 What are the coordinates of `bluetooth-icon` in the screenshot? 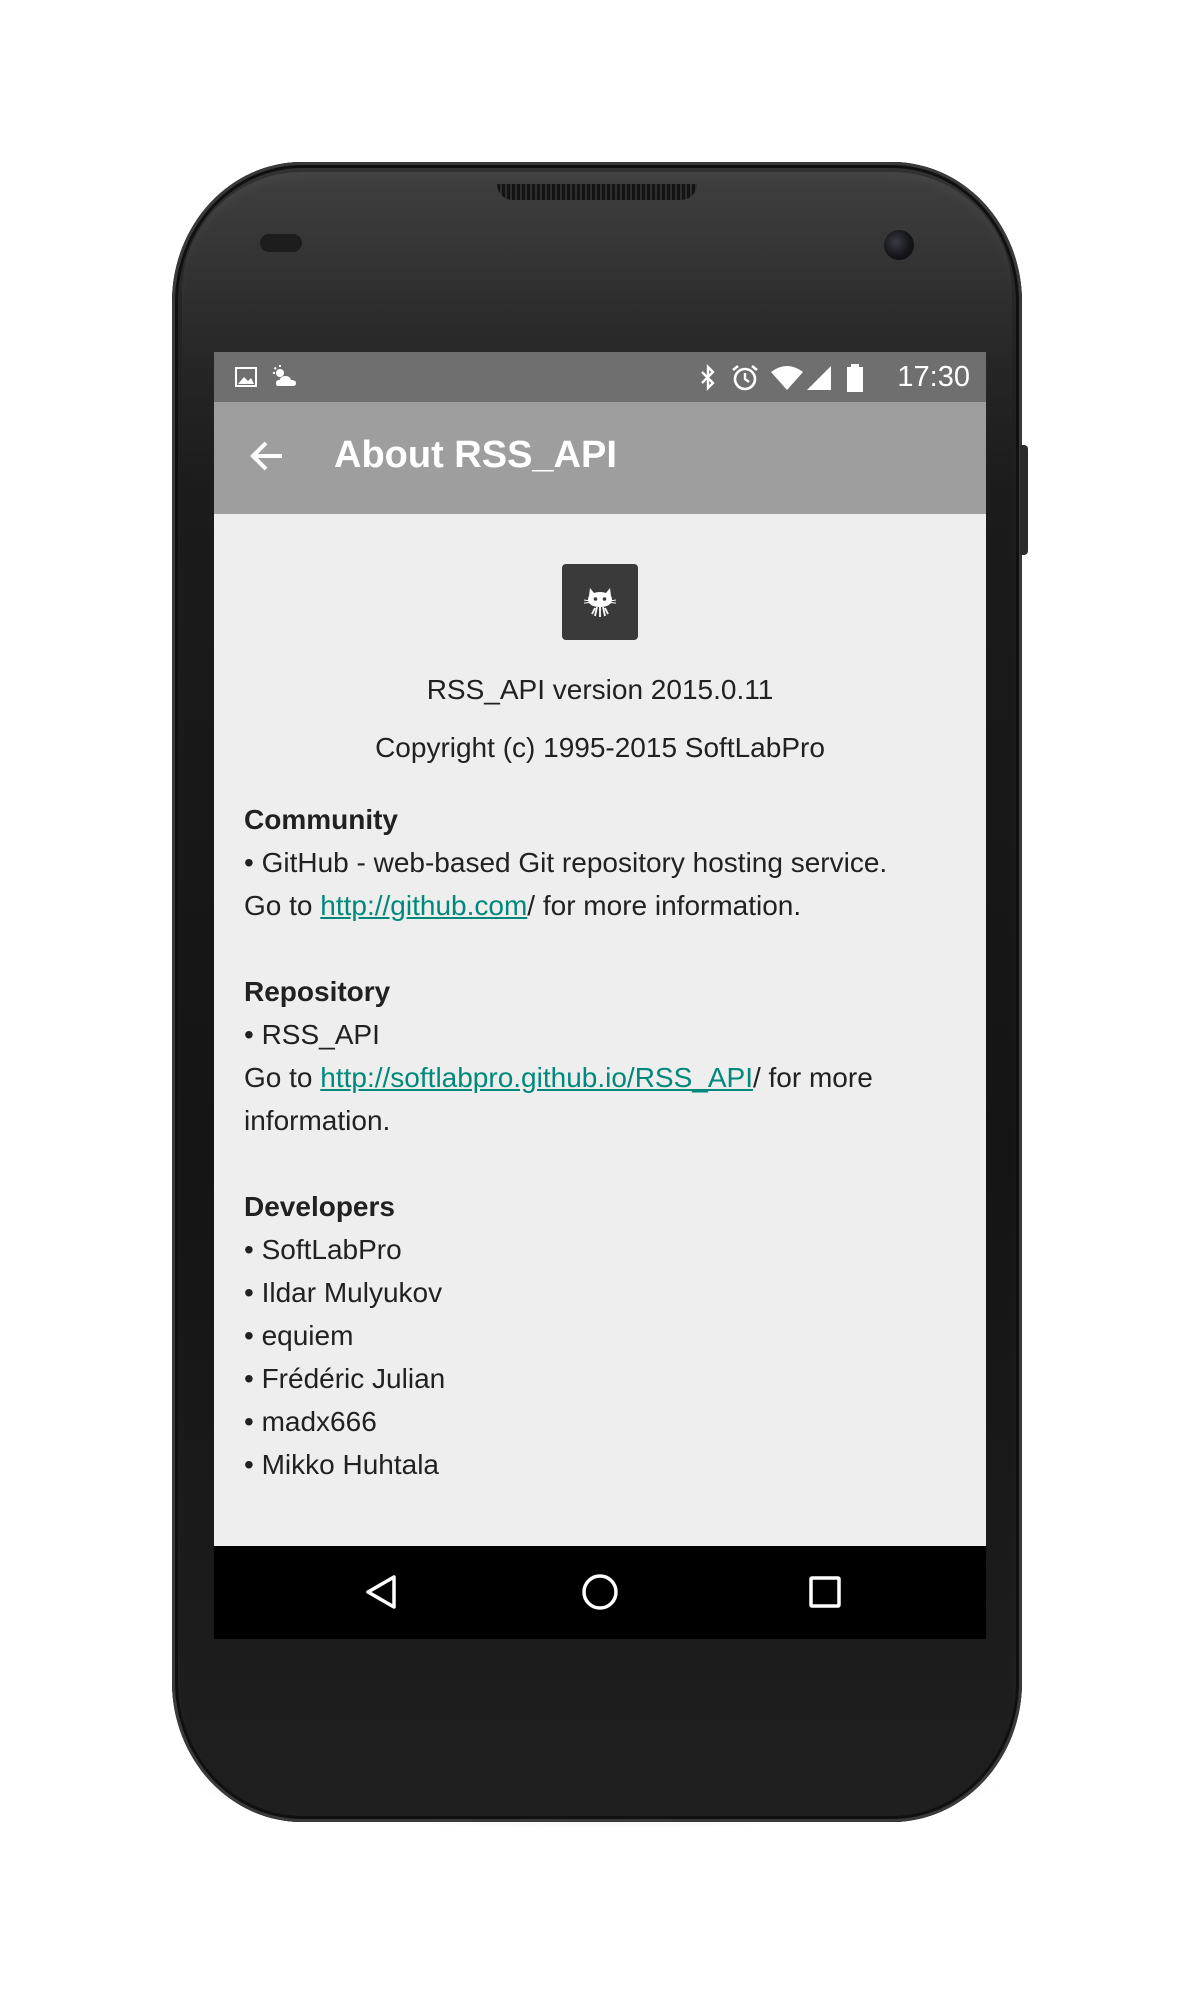 It's located at (708, 377).